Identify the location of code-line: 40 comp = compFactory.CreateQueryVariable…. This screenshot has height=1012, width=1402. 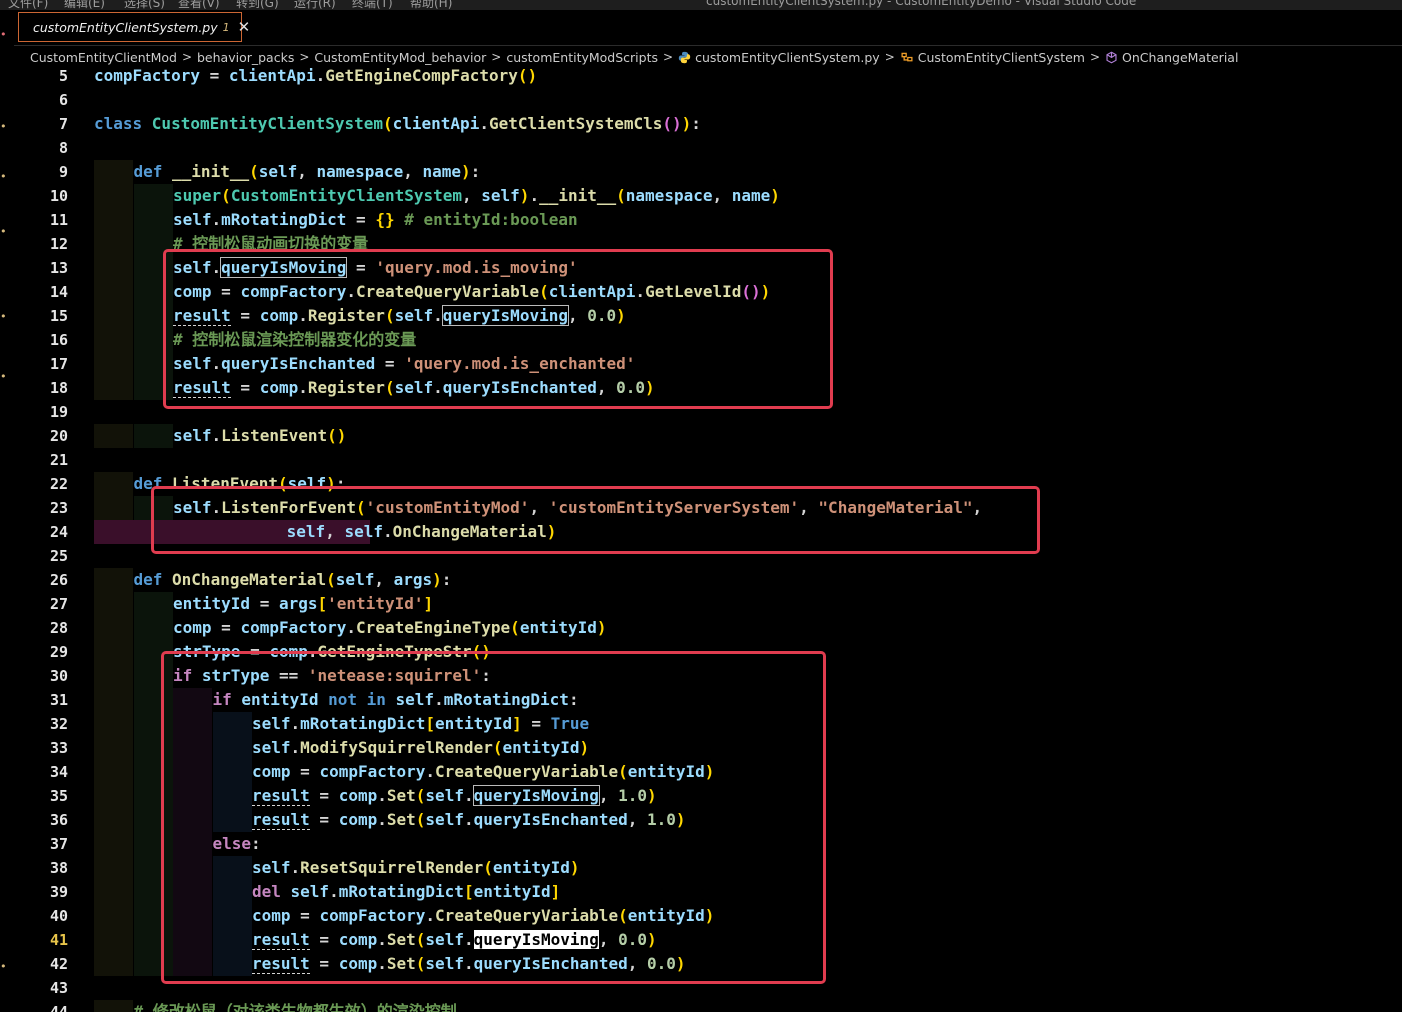
(708, 916).